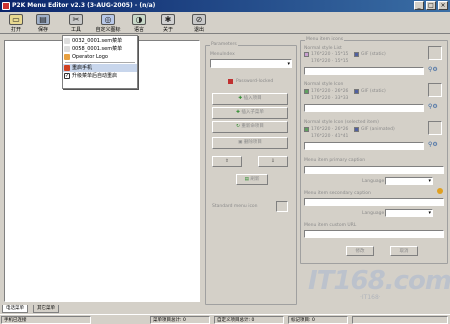 Image resolution: width=450 pixels, height=324 pixels. I want to click on custom-url-label: Menu item custom URL, so click(330, 225).